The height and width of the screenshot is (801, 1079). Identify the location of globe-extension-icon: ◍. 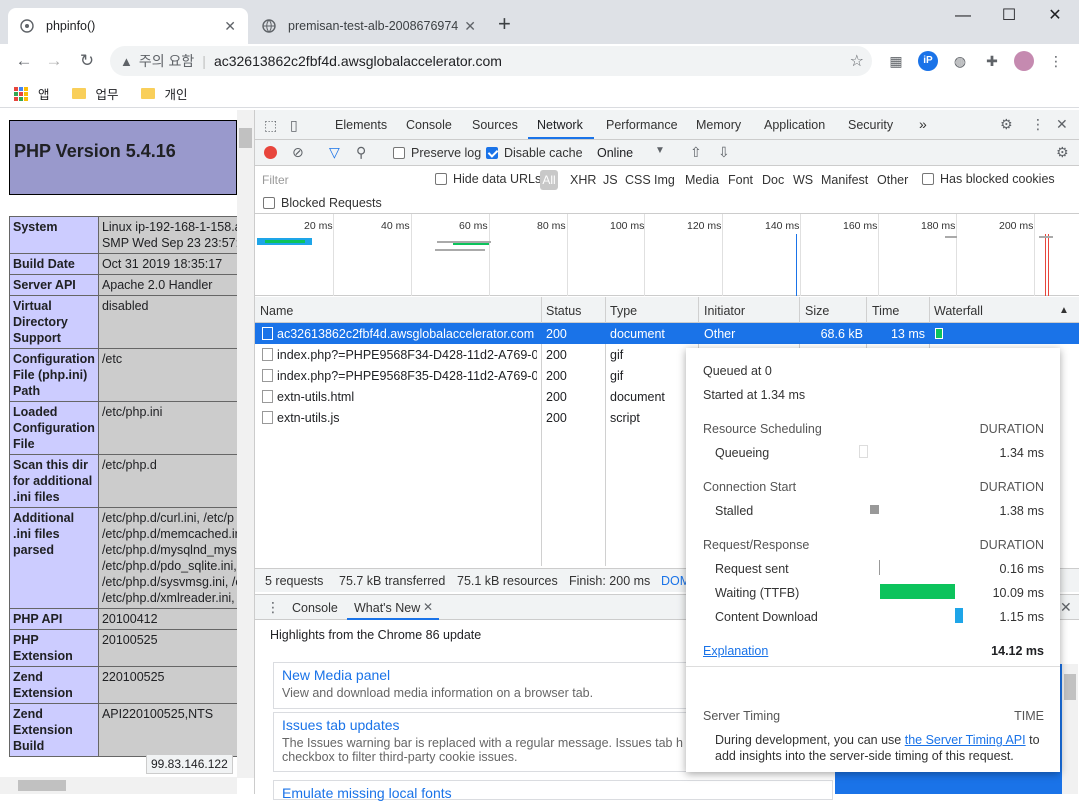
(960, 61).